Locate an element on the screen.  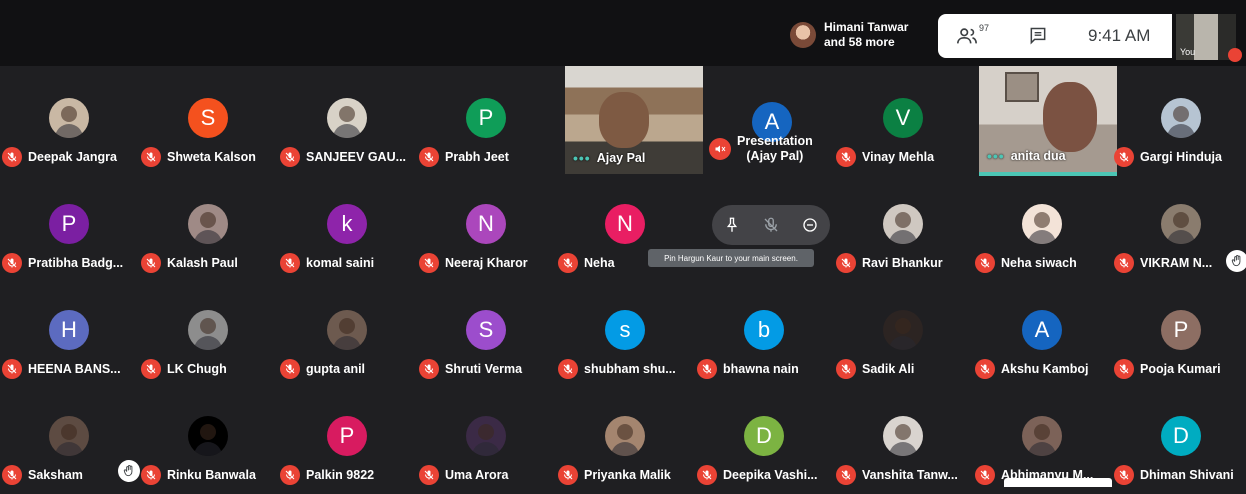
participant-tile: D Dhiman Shivani is located at coordinates (1179, 439).